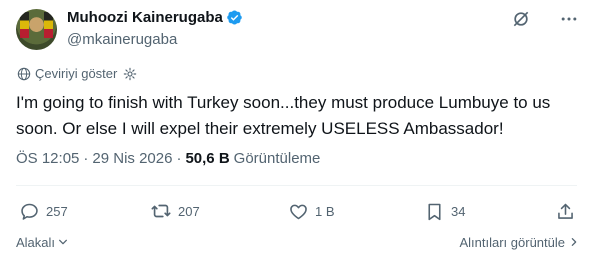 The height and width of the screenshot is (259, 593). I want to click on share-icon, so click(565, 211).